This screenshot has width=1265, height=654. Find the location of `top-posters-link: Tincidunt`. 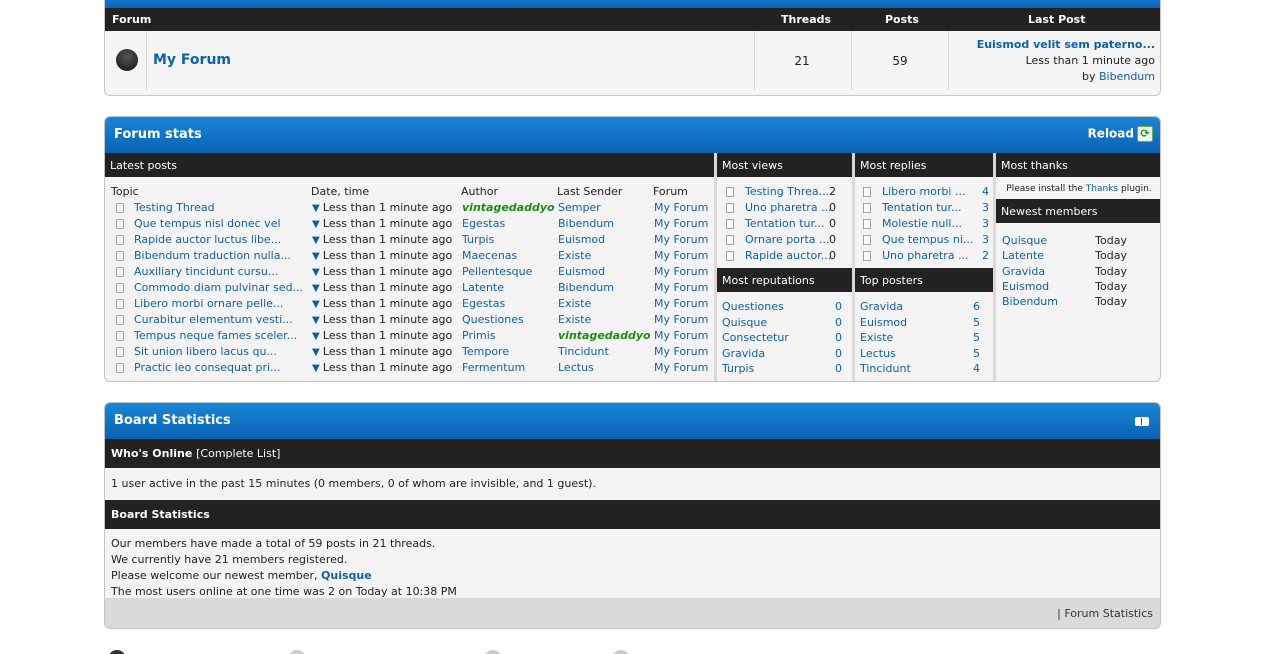

top-posters-link: Tincidunt is located at coordinates (885, 368).